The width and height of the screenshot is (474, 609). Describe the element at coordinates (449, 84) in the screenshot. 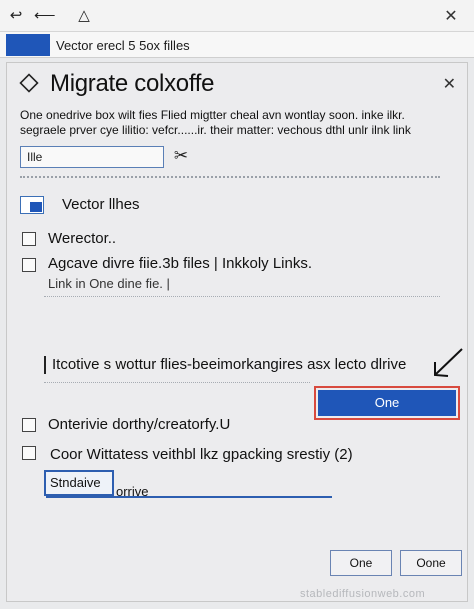

I see `dialog-close-icon: ✕` at that location.